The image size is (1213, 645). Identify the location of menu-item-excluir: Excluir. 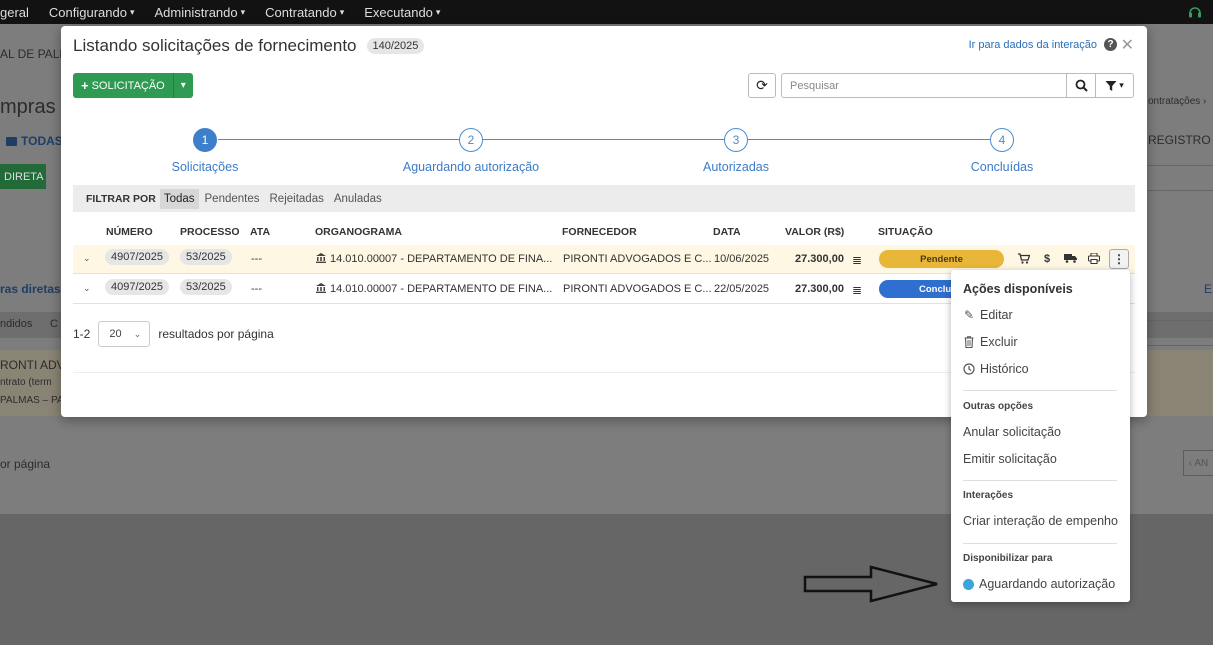
(990, 342).